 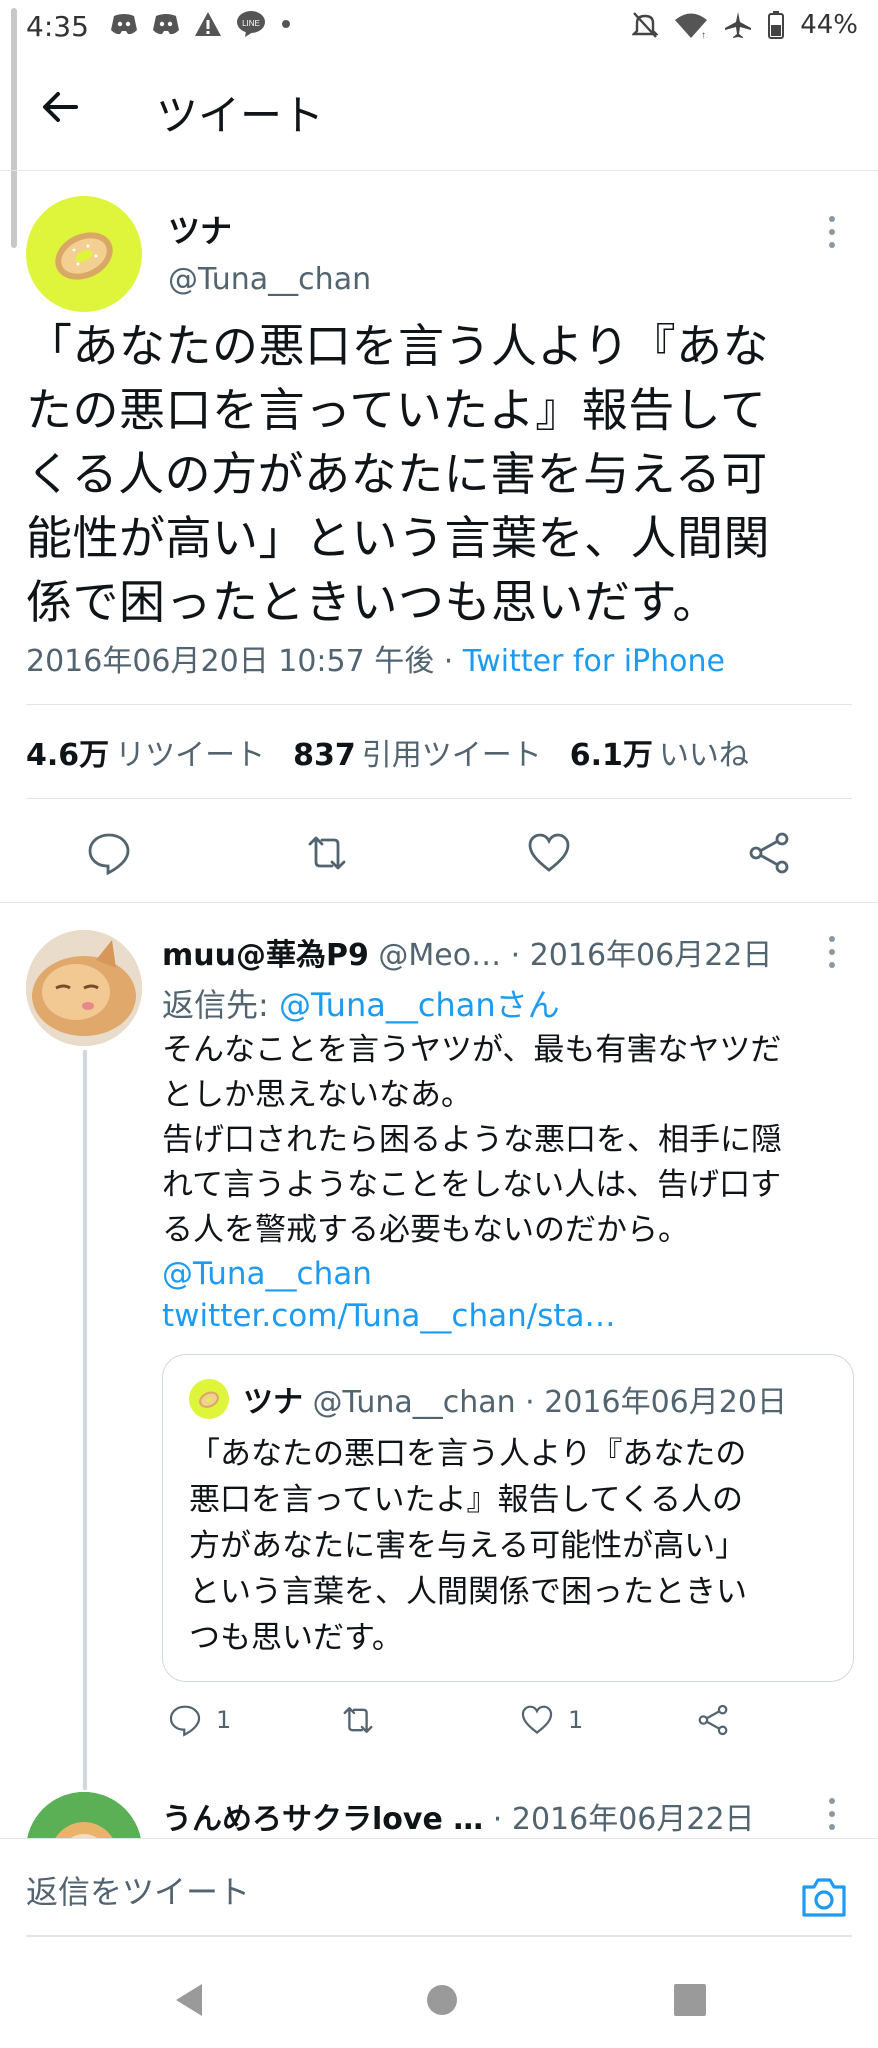 What do you see at coordinates (651, 1402) in the screenshot?
I see `quoted-date: · 2016年06月20日` at bounding box center [651, 1402].